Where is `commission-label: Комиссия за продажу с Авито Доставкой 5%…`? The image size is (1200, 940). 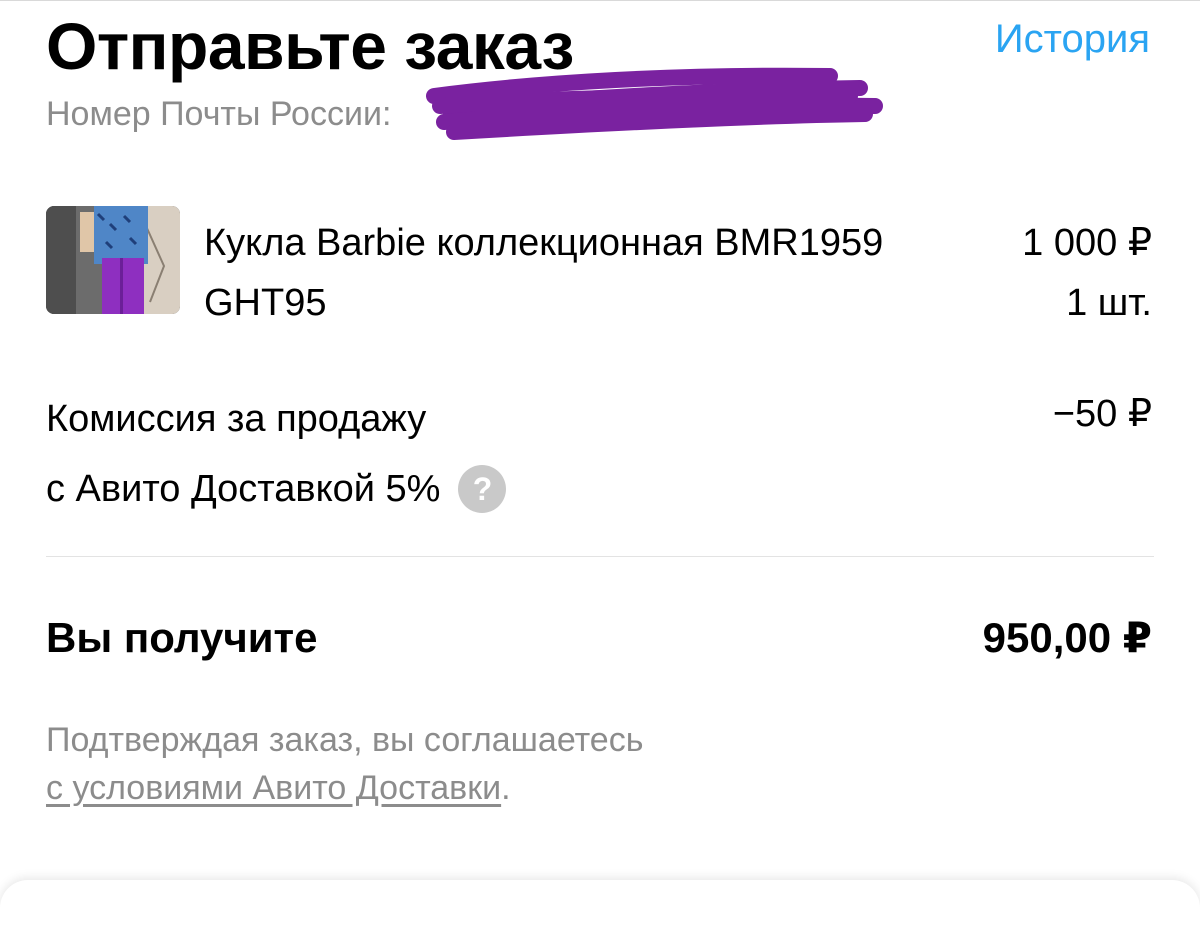
commission-label: Комиссия за продажу с Авито Доставкой 5%… is located at coordinates (396, 454).